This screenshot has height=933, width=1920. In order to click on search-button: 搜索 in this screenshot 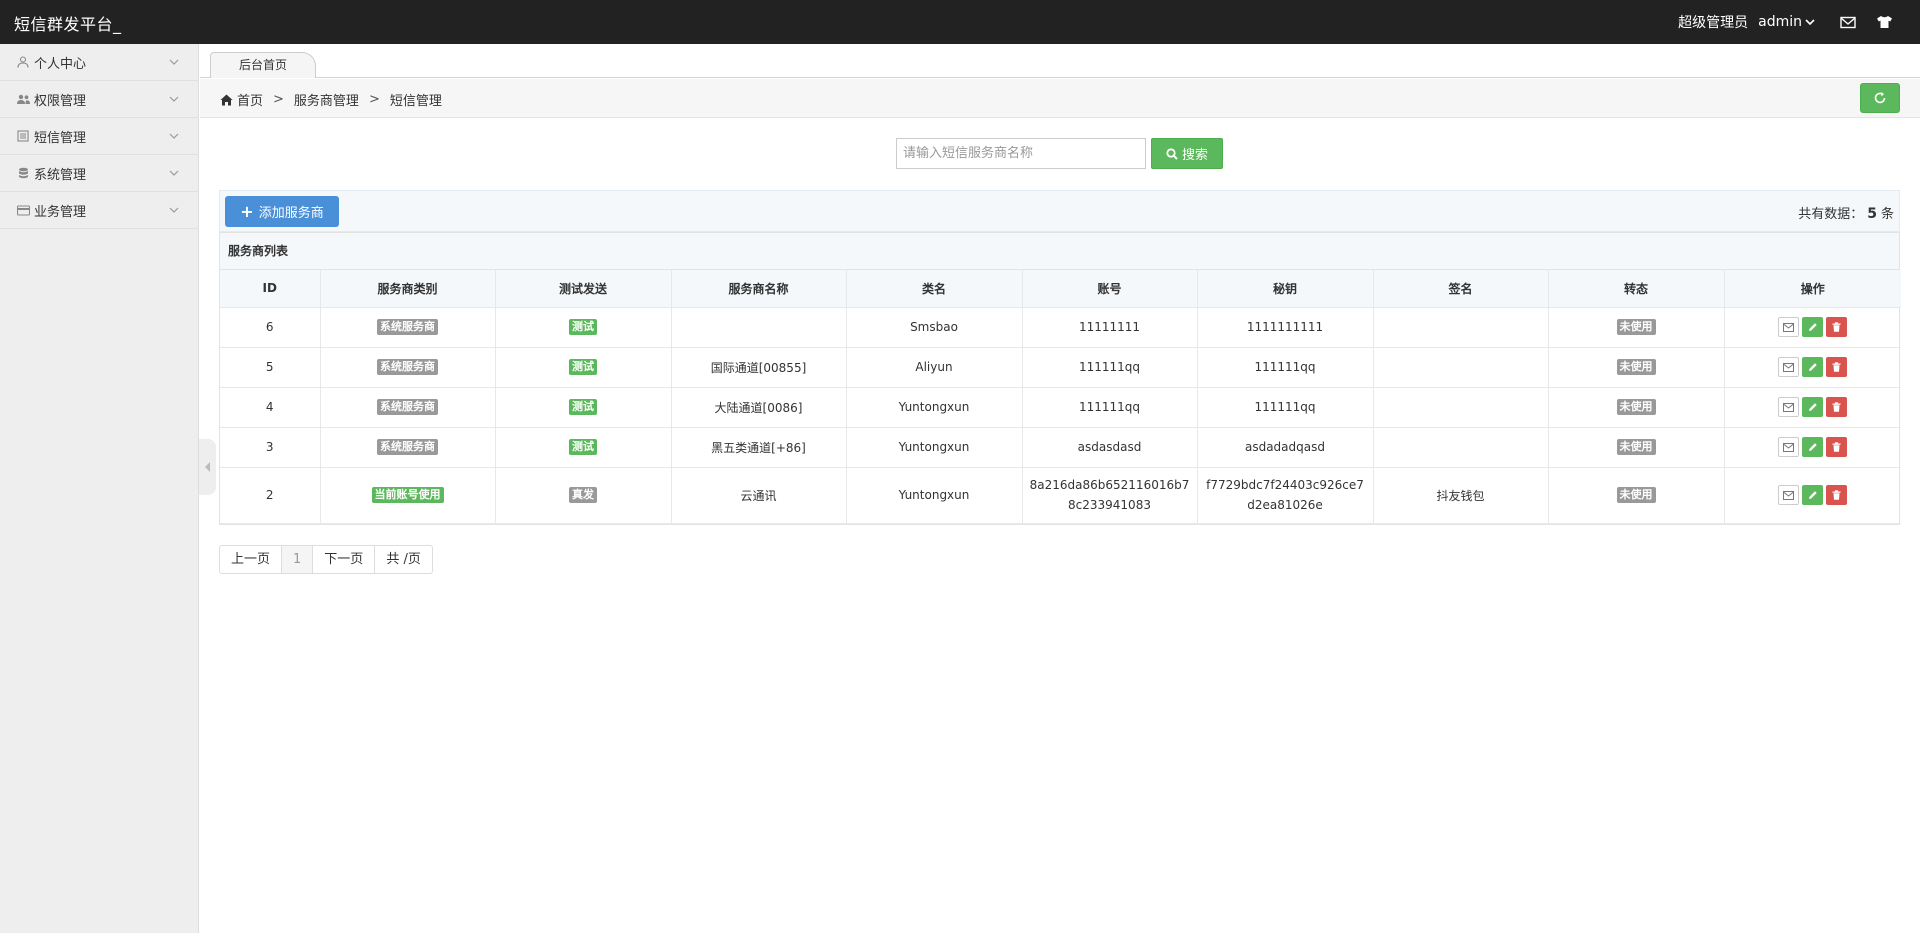, I will do `click(1187, 153)`.